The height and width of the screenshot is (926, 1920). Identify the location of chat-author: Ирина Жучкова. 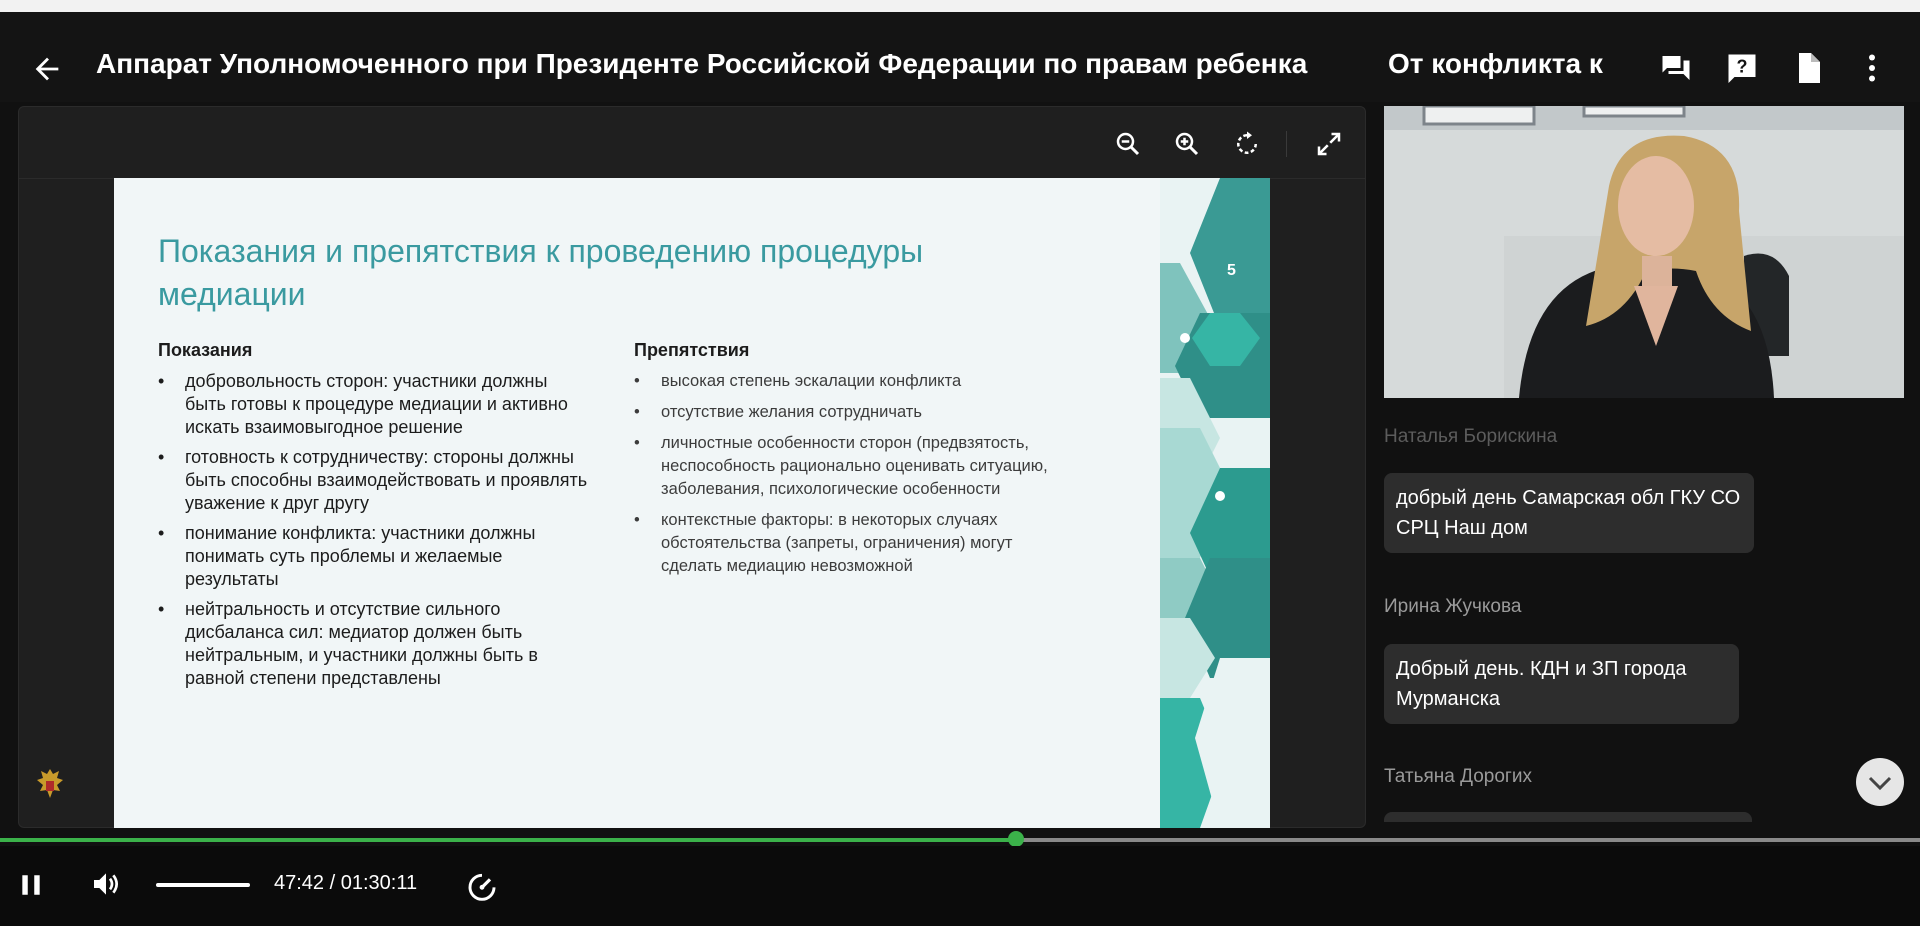
(1453, 606).